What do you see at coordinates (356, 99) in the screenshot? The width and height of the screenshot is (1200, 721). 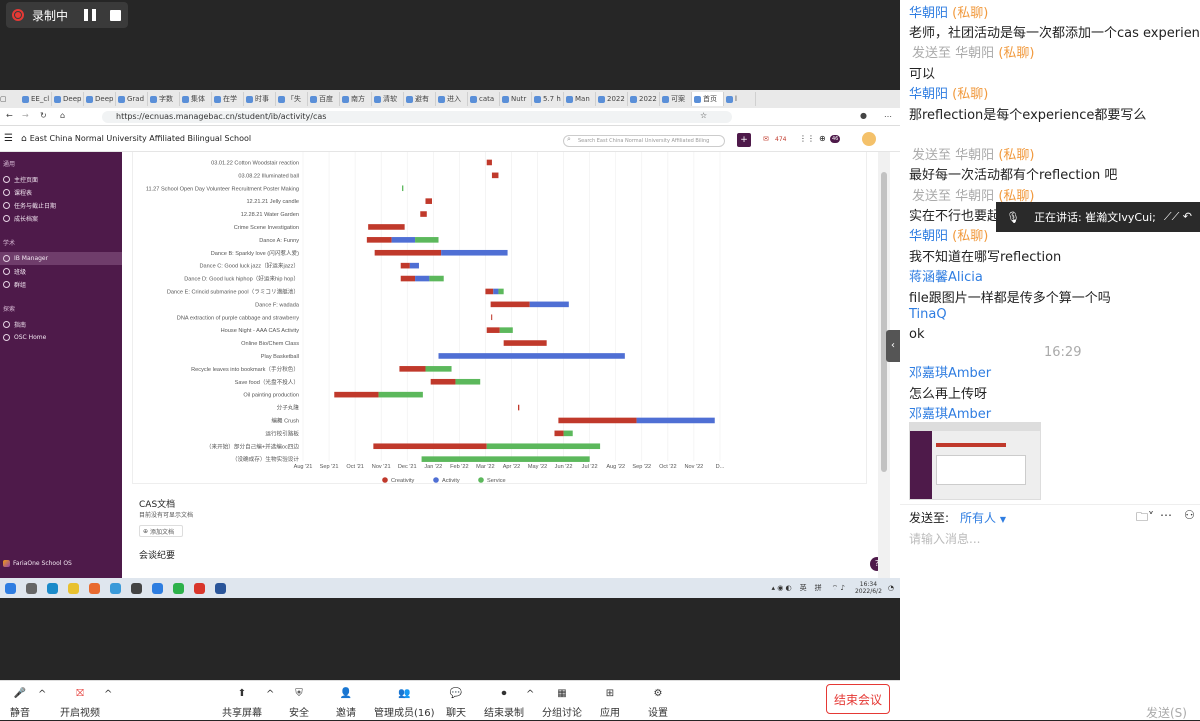 I see `browser-tab: 南方` at bounding box center [356, 99].